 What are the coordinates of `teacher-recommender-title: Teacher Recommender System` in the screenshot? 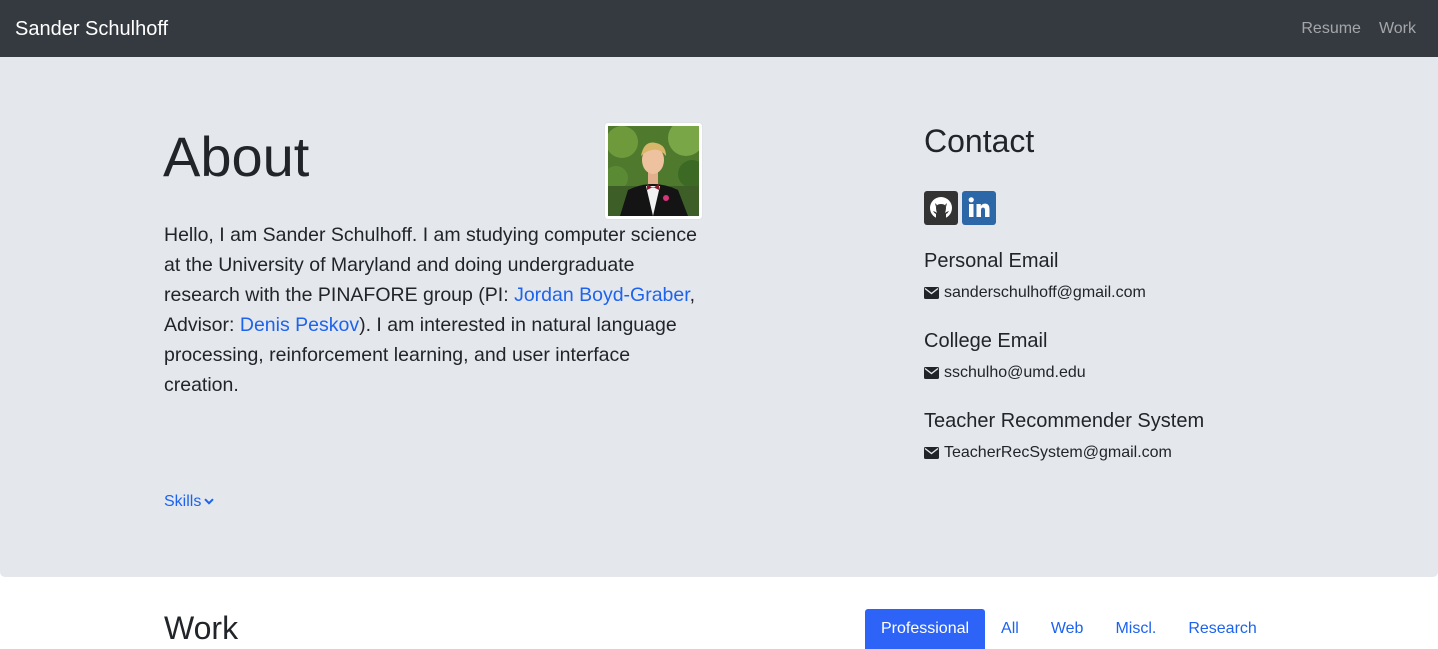 It's located at (1064, 421).